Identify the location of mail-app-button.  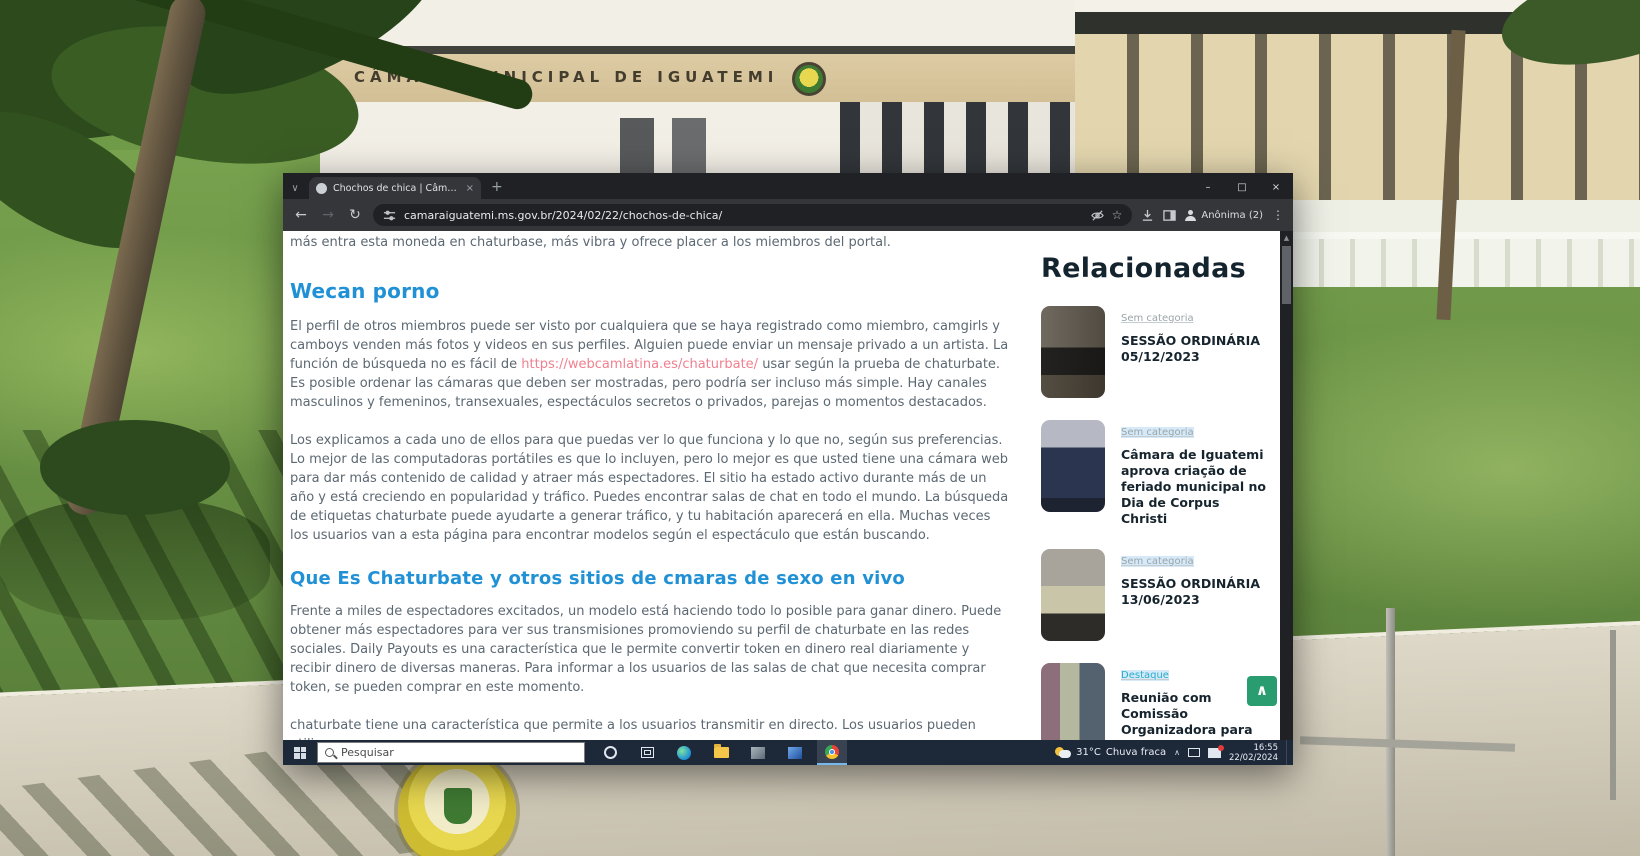
(795, 752).